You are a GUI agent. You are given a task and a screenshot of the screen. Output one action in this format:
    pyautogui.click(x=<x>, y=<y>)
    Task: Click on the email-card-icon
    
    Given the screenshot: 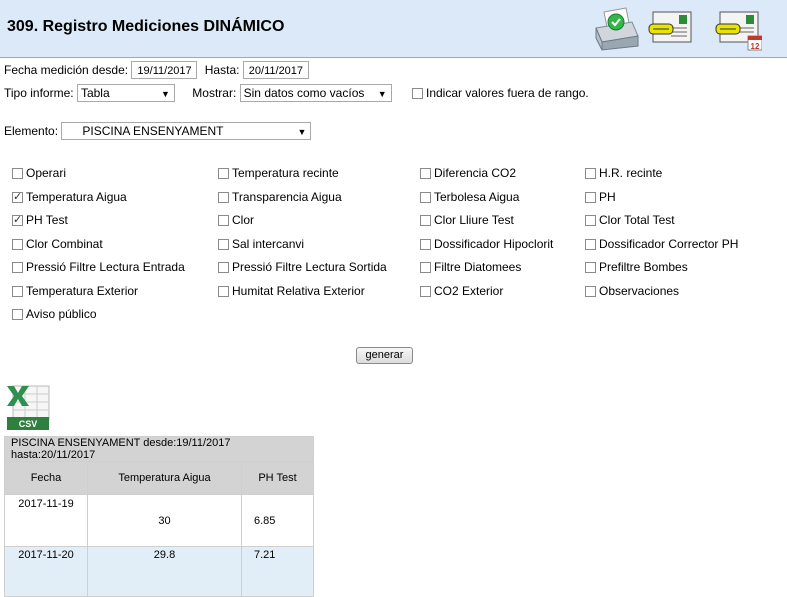 What is the action you would take?
    pyautogui.click(x=671, y=29)
    